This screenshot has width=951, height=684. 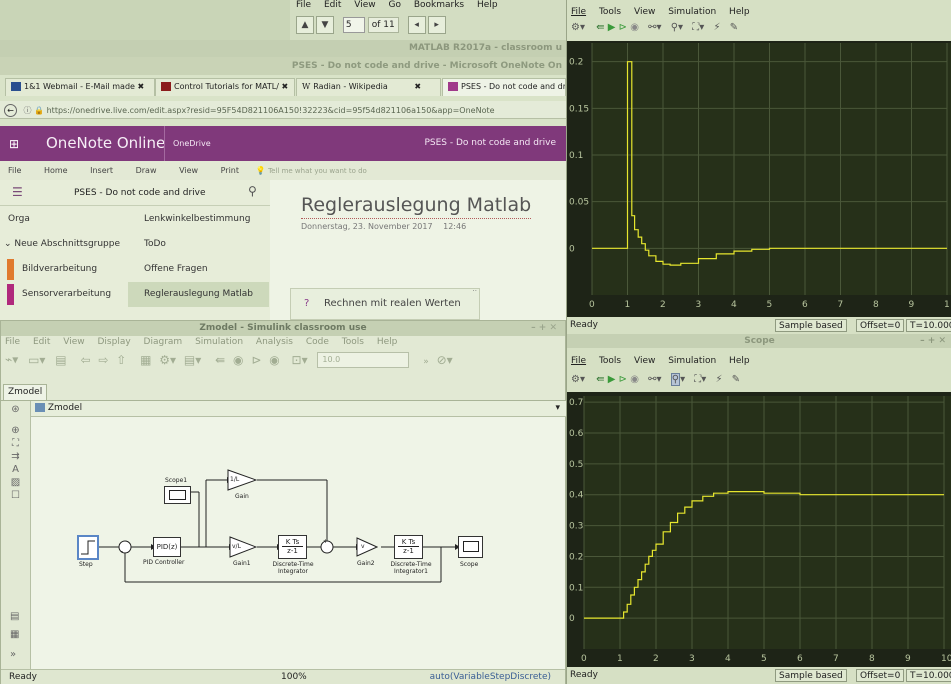 What do you see at coordinates (739, 12) in the screenshot?
I see `scope-top-menu-help: Help` at bounding box center [739, 12].